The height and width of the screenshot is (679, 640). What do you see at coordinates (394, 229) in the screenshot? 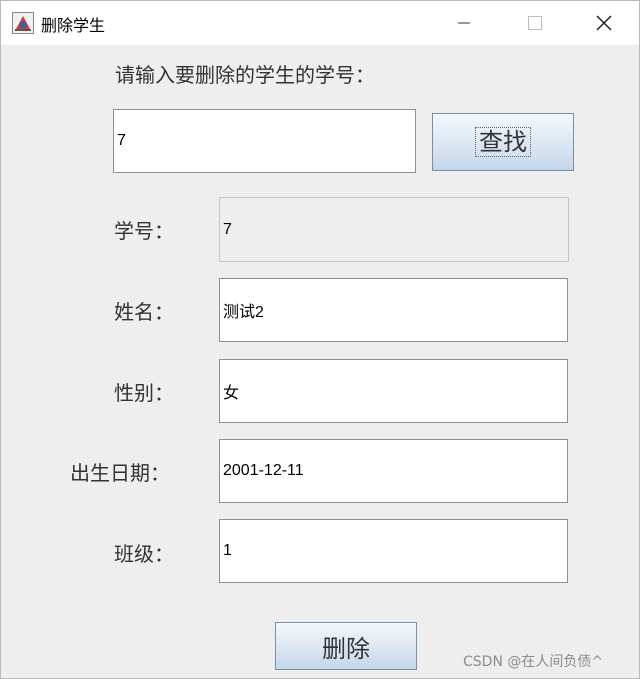
I see `student-id-field: 7` at bounding box center [394, 229].